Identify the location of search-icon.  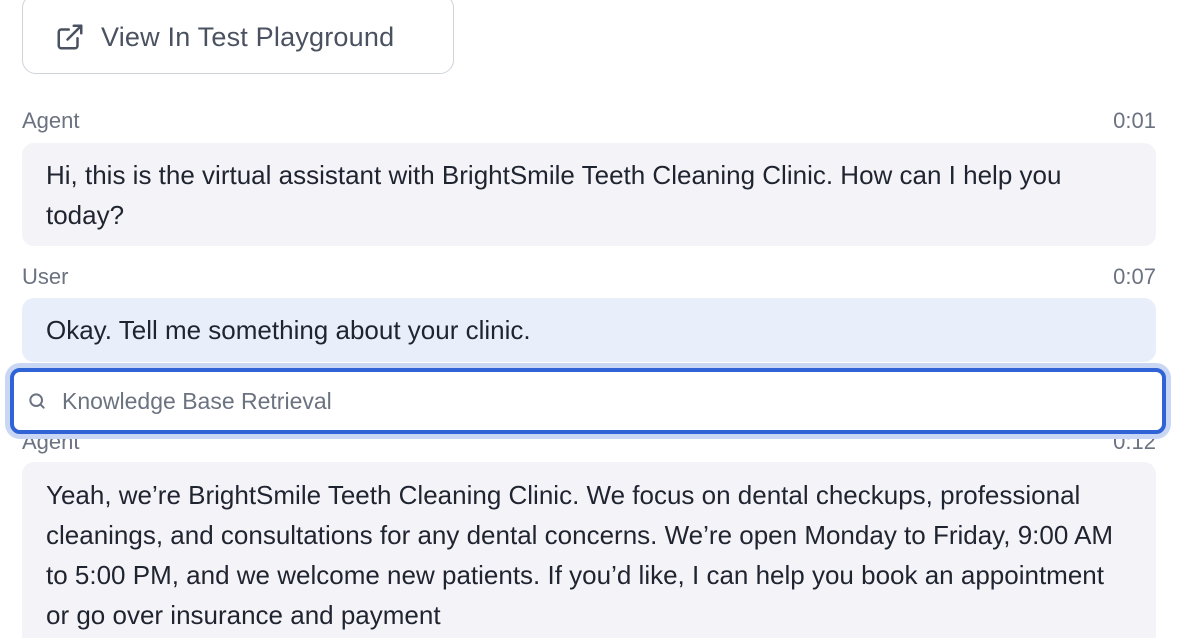
(37, 401).